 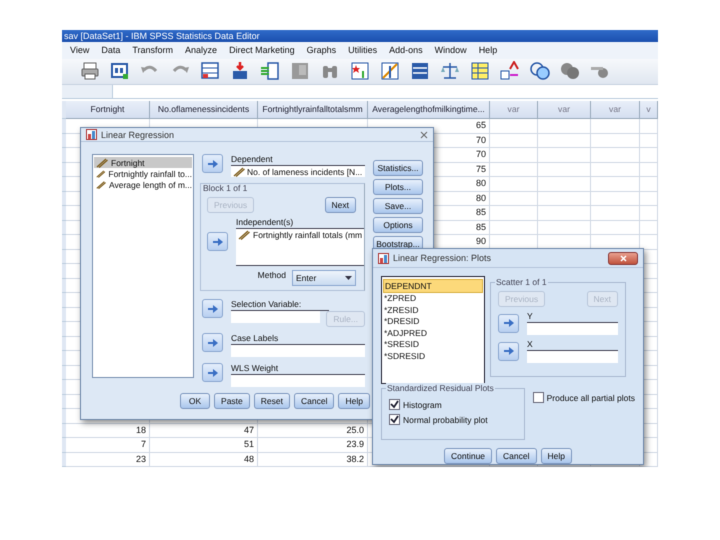 What do you see at coordinates (360, 71) in the screenshot?
I see `star-table-icon` at bounding box center [360, 71].